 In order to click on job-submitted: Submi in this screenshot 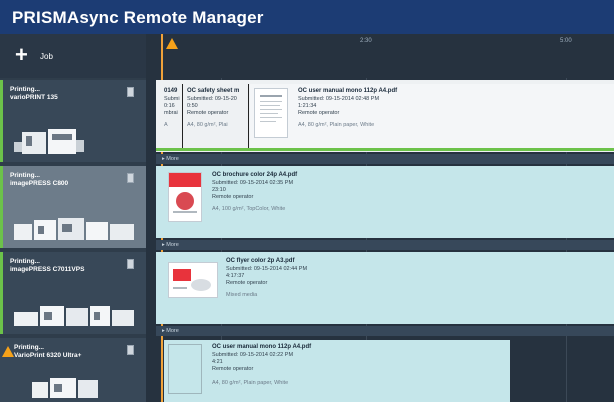, I will do `click(172, 99)`.